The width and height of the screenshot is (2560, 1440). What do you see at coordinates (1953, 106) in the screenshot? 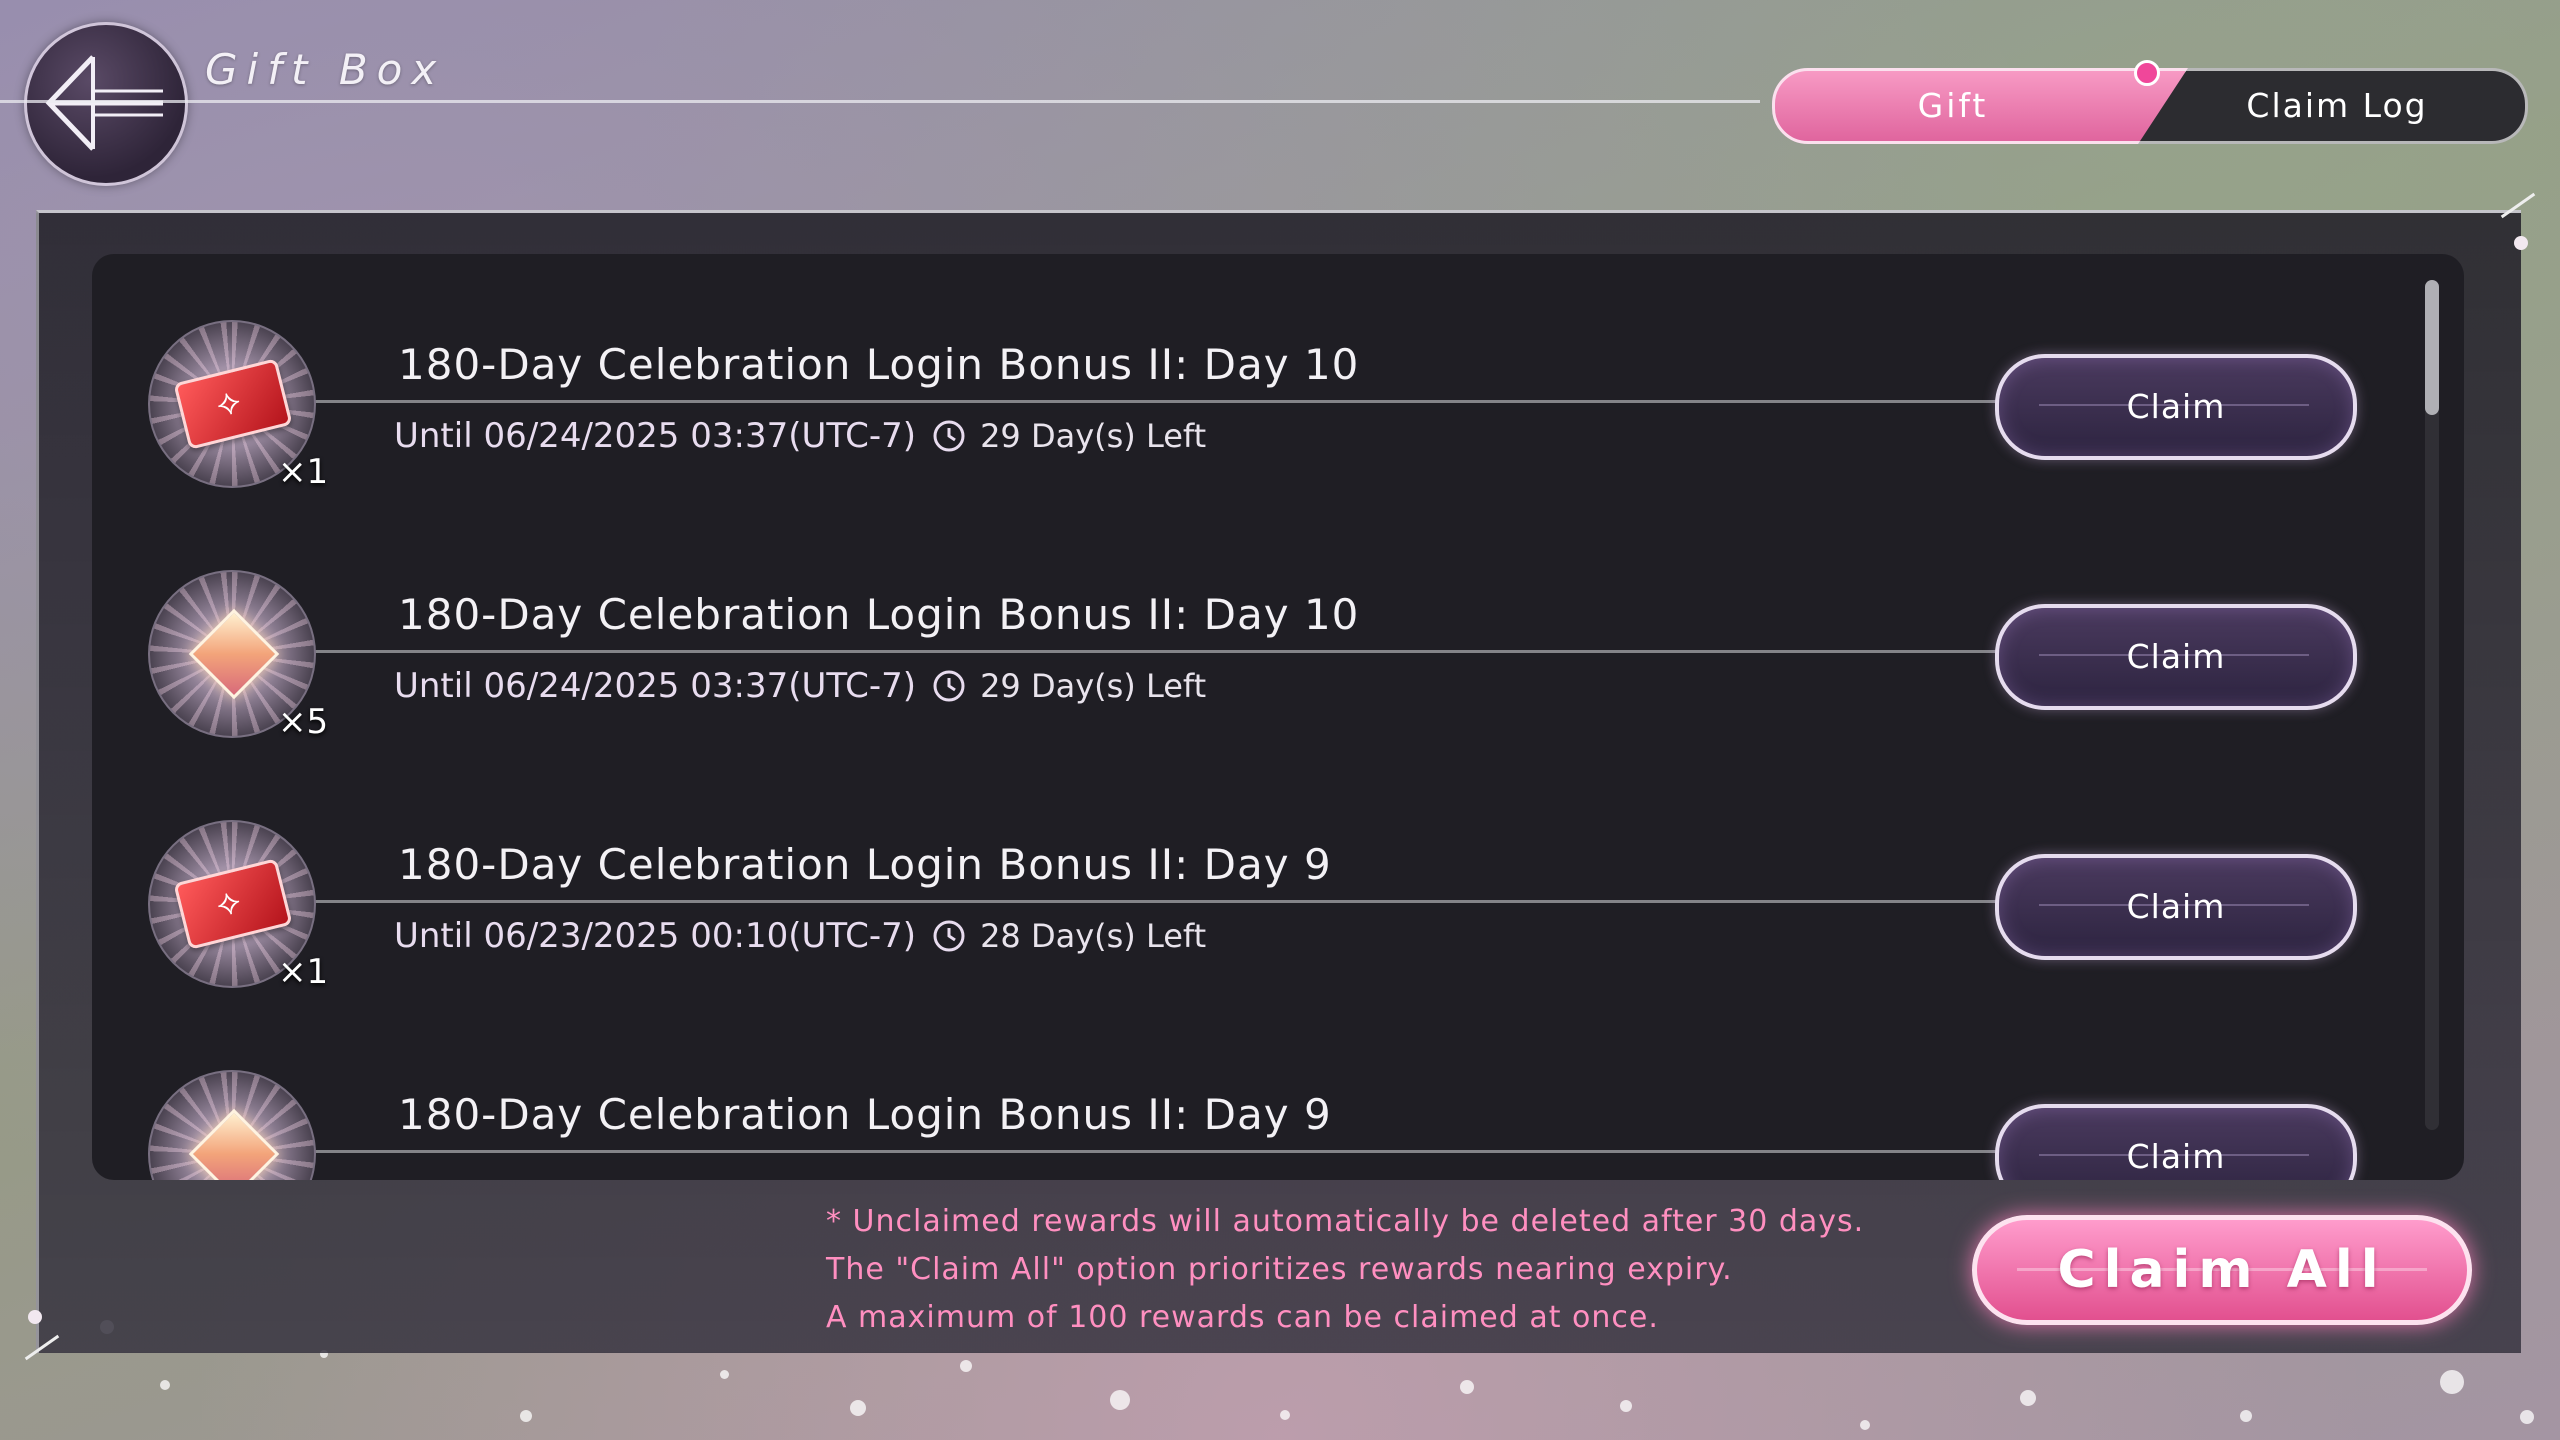
I see `tab-gift-label: Gift` at bounding box center [1953, 106].